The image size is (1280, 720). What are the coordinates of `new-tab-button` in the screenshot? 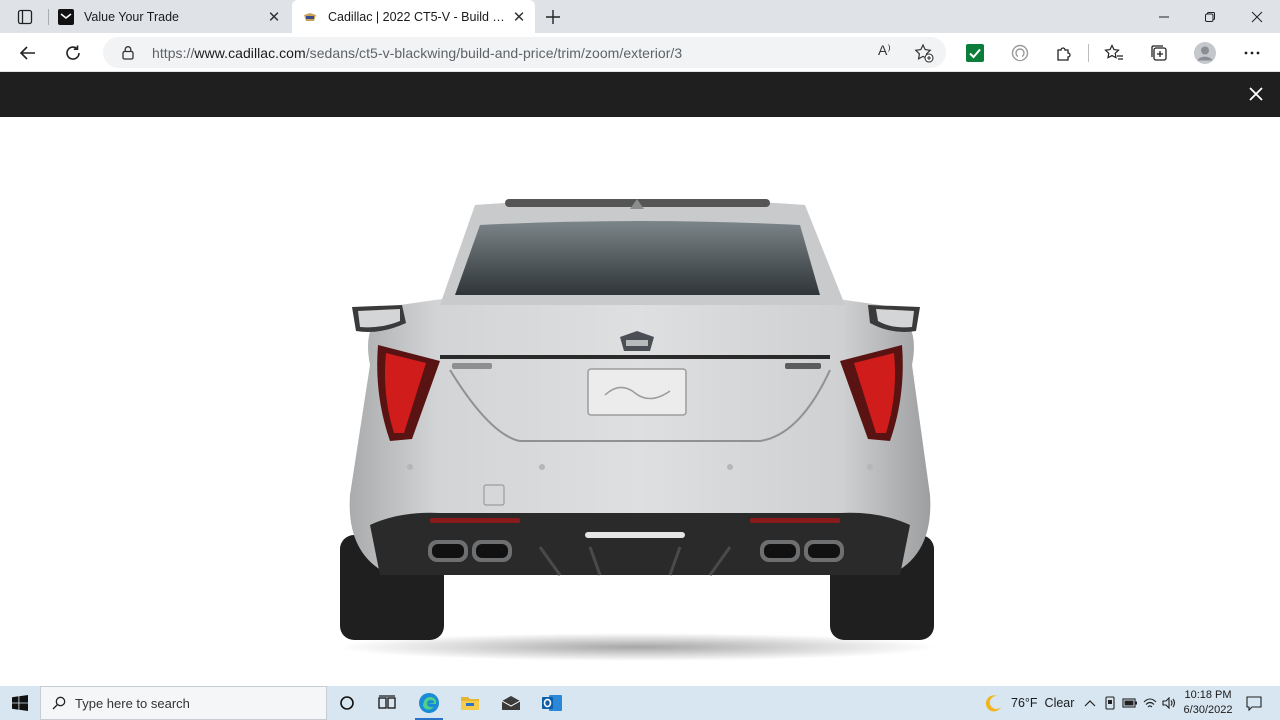 It's located at (553, 17).